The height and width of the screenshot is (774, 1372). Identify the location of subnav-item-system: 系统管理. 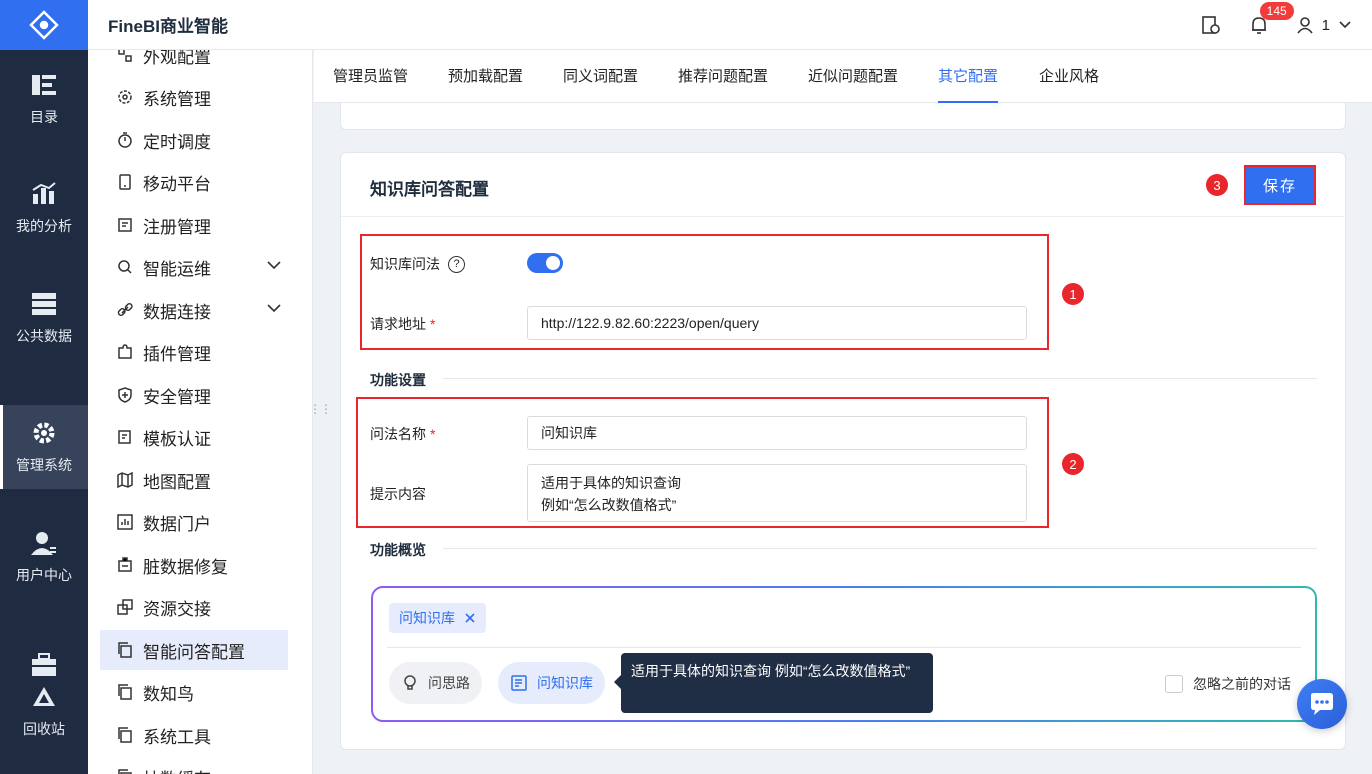
(194, 97).